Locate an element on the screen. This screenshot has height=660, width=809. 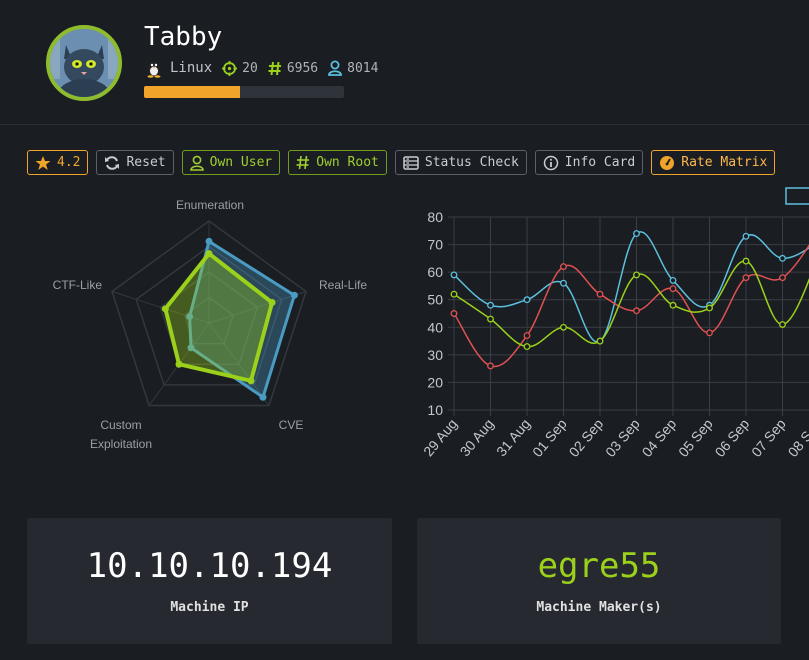
machine-avatar is located at coordinates (84, 63).